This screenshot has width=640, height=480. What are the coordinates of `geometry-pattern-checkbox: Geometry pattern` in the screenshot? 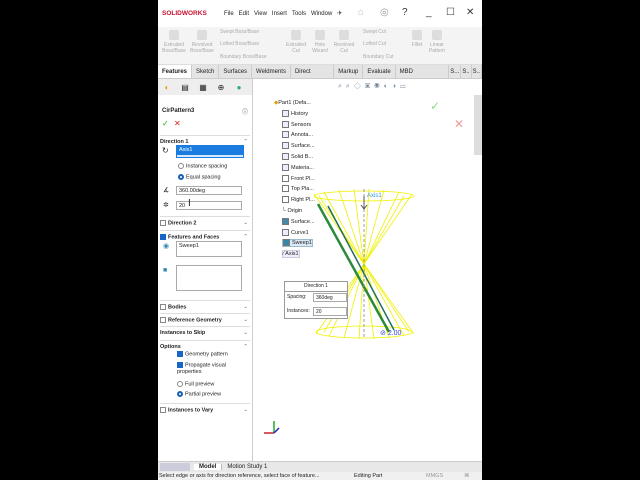 It's located at (202, 354).